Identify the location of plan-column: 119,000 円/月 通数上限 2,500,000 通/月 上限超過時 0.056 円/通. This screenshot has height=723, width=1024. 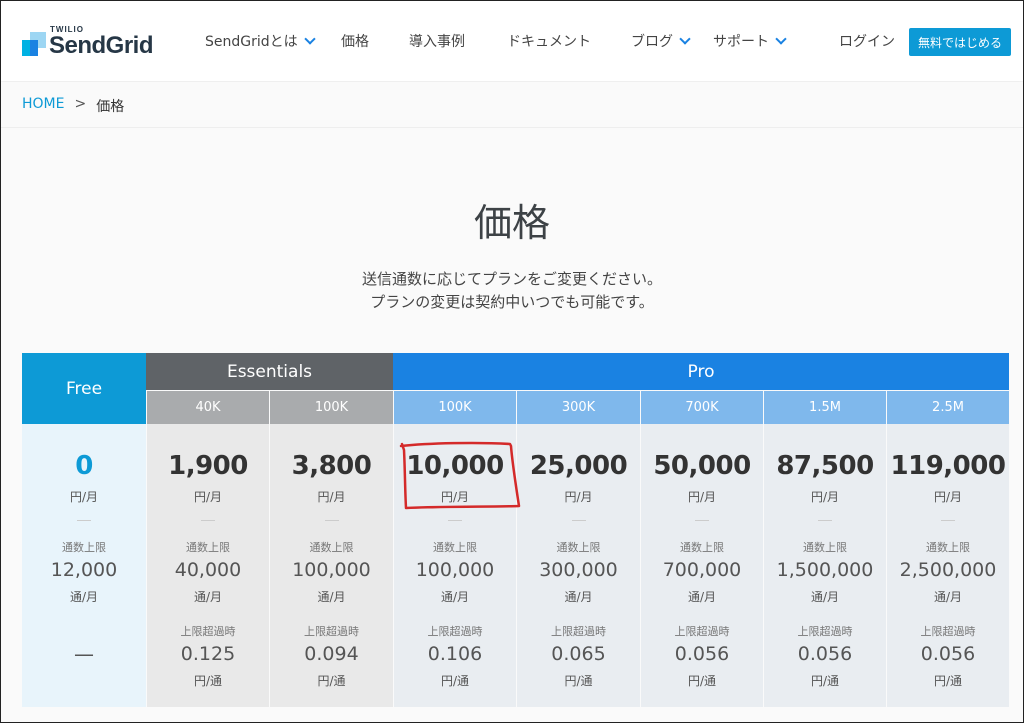
(948, 565).